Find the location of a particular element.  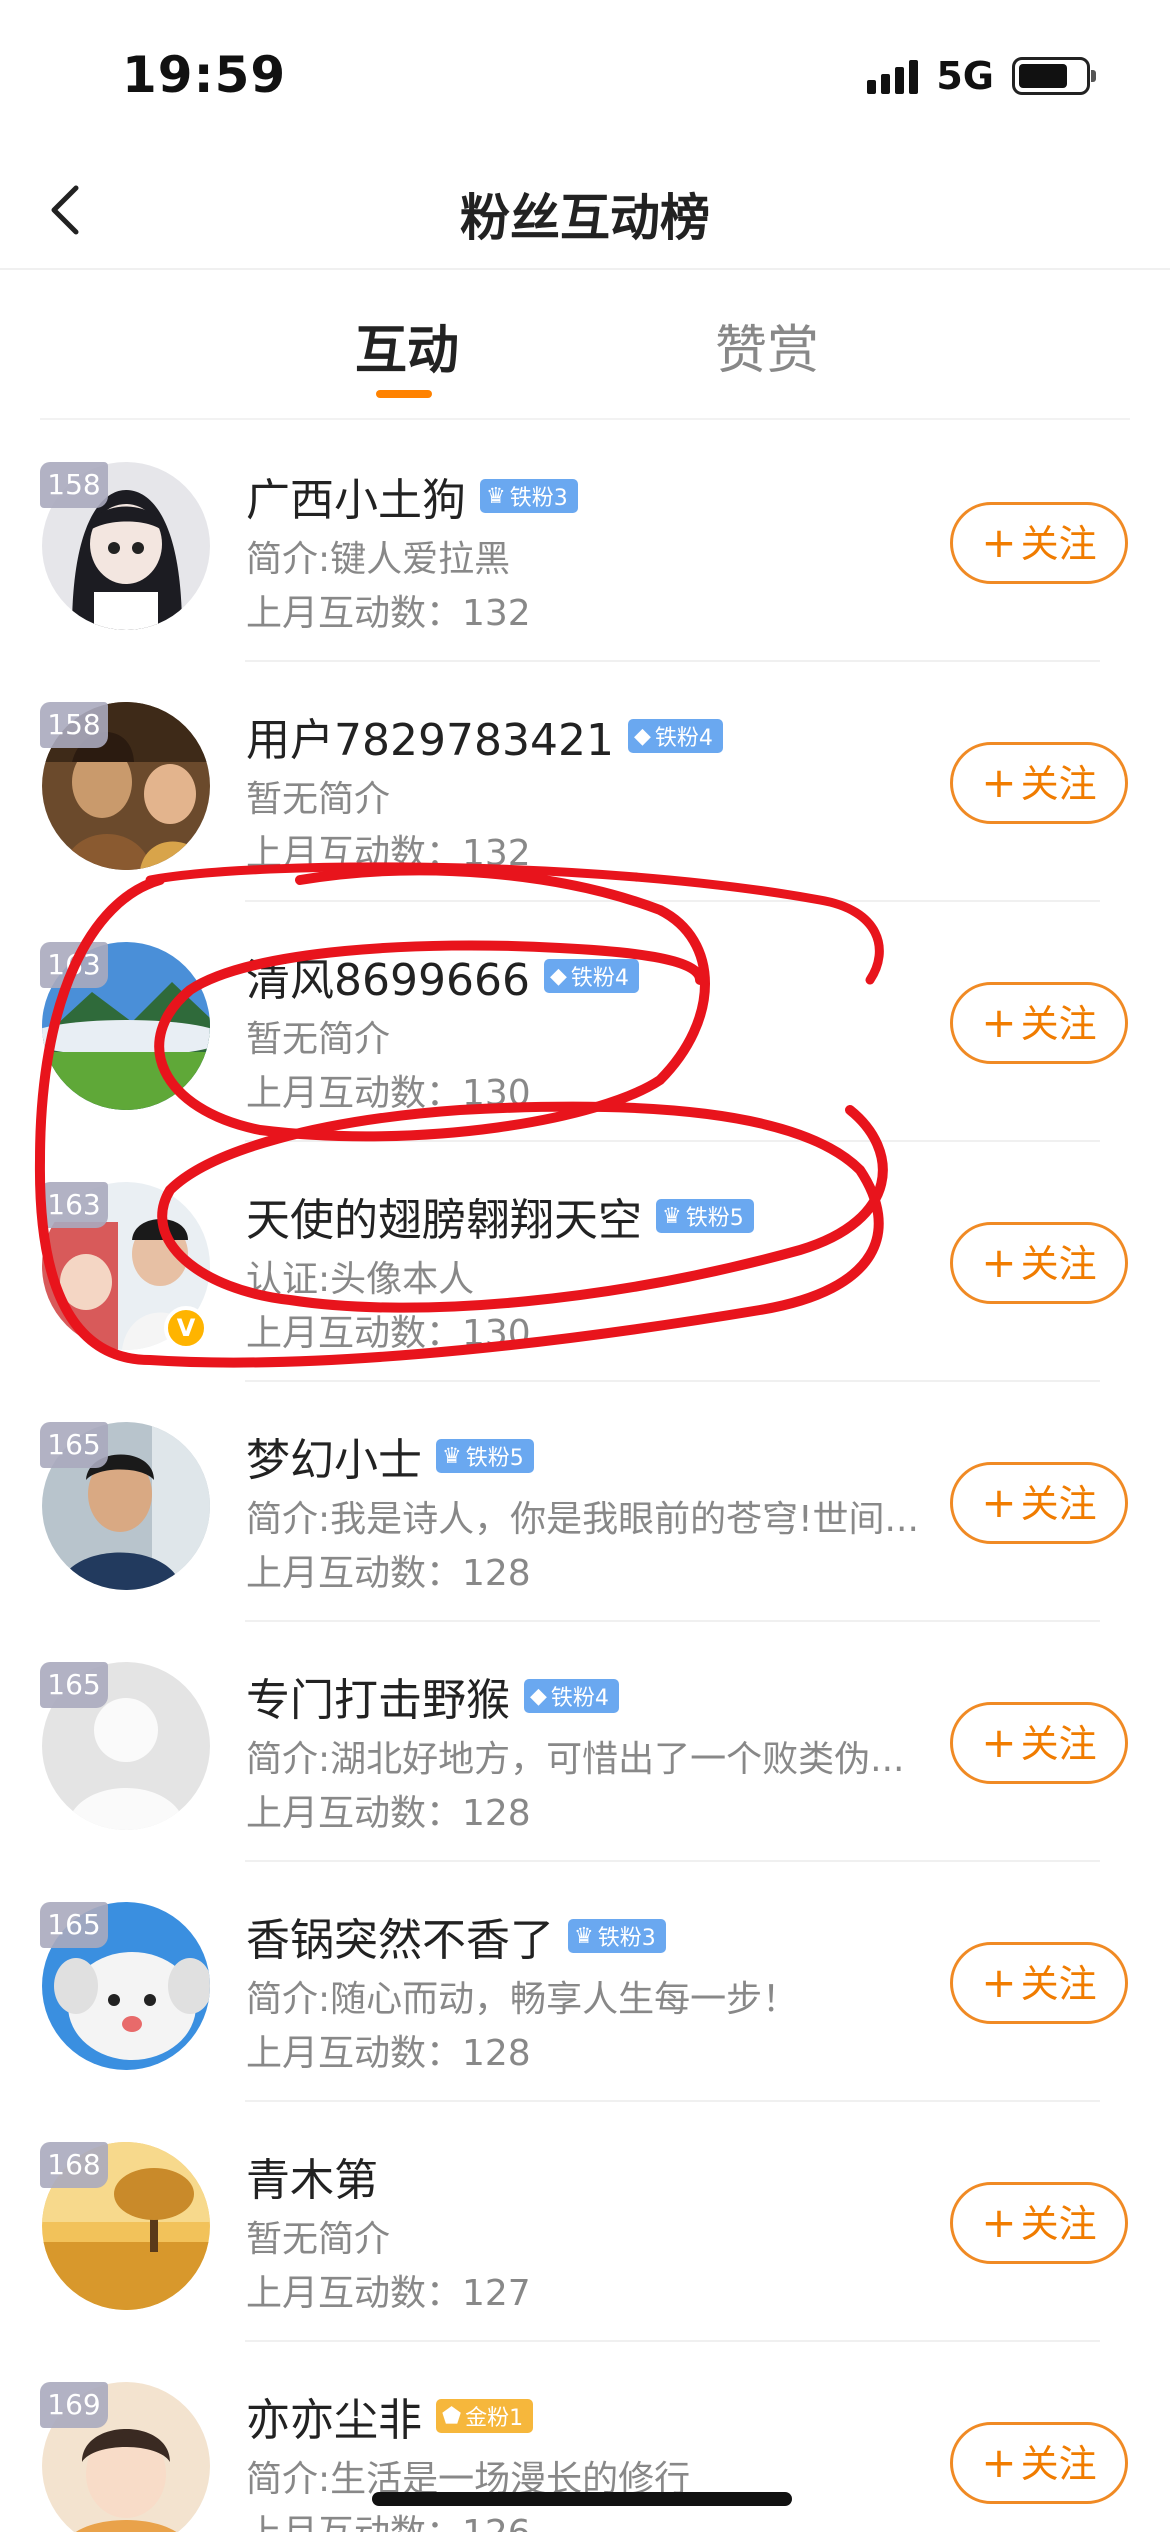

signal-icon is located at coordinates (893, 76).